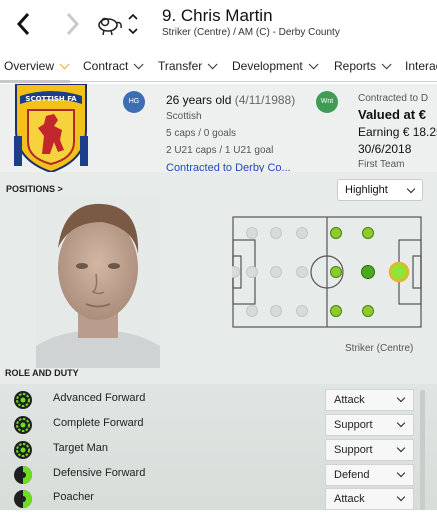 The image size is (437, 515). What do you see at coordinates (217, 15) in the screenshot?
I see `player-name: 9. Chris Martin` at bounding box center [217, 15].